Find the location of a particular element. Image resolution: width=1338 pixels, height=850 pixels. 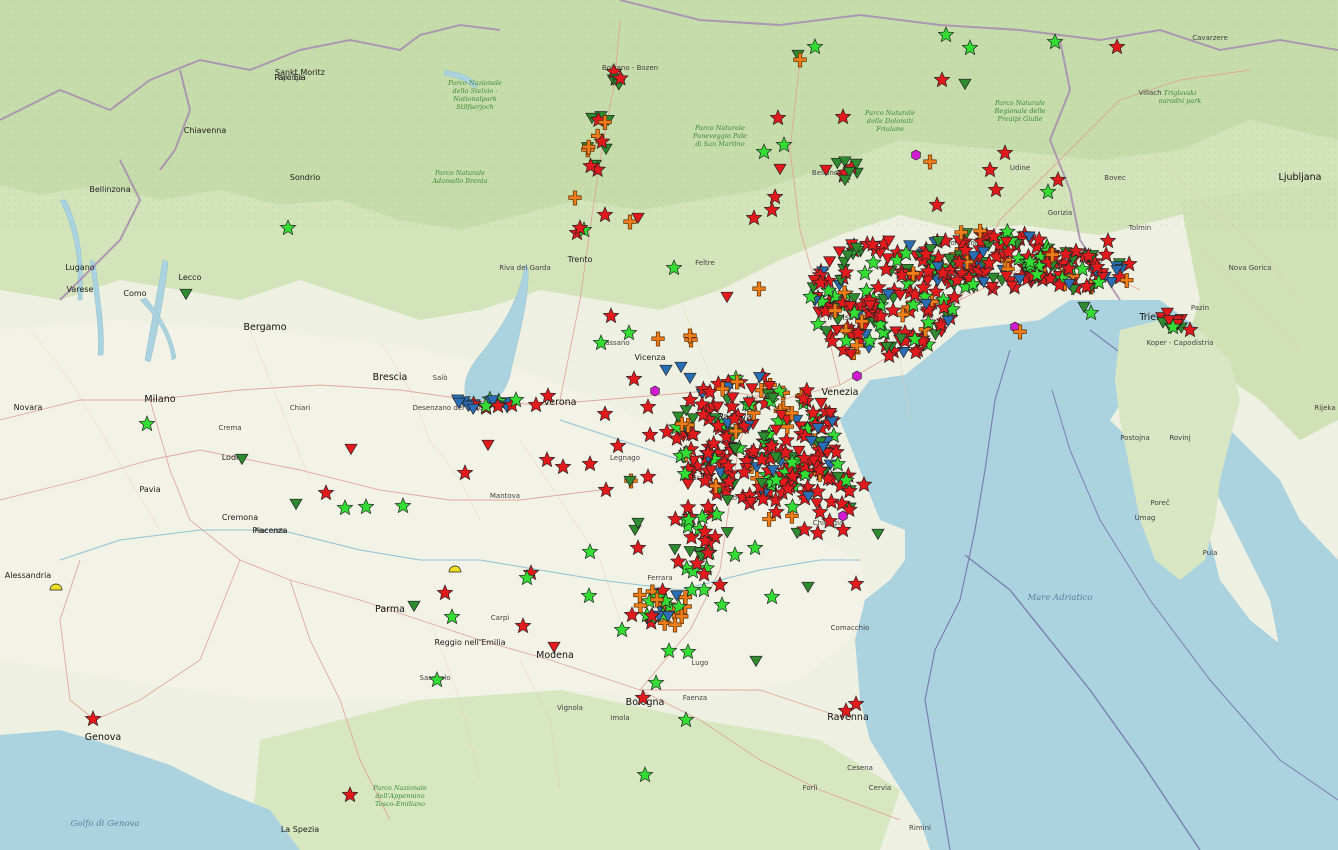

sea-label: Golfo di Genova is located at coordinates (105, 824).